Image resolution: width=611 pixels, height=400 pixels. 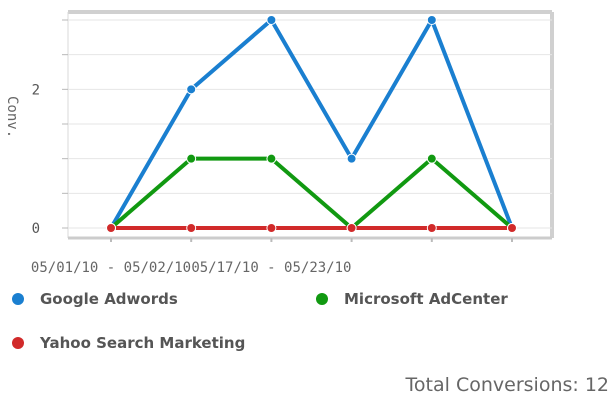 I want to click on legend-swatch-yahoo, so click(x=18, y=343).